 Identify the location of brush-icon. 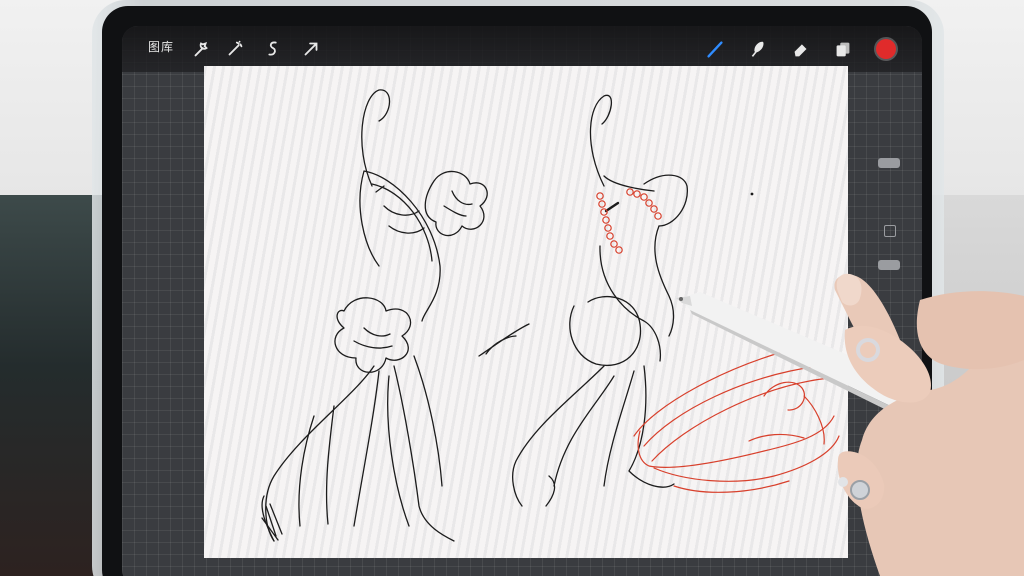
(715, 49).